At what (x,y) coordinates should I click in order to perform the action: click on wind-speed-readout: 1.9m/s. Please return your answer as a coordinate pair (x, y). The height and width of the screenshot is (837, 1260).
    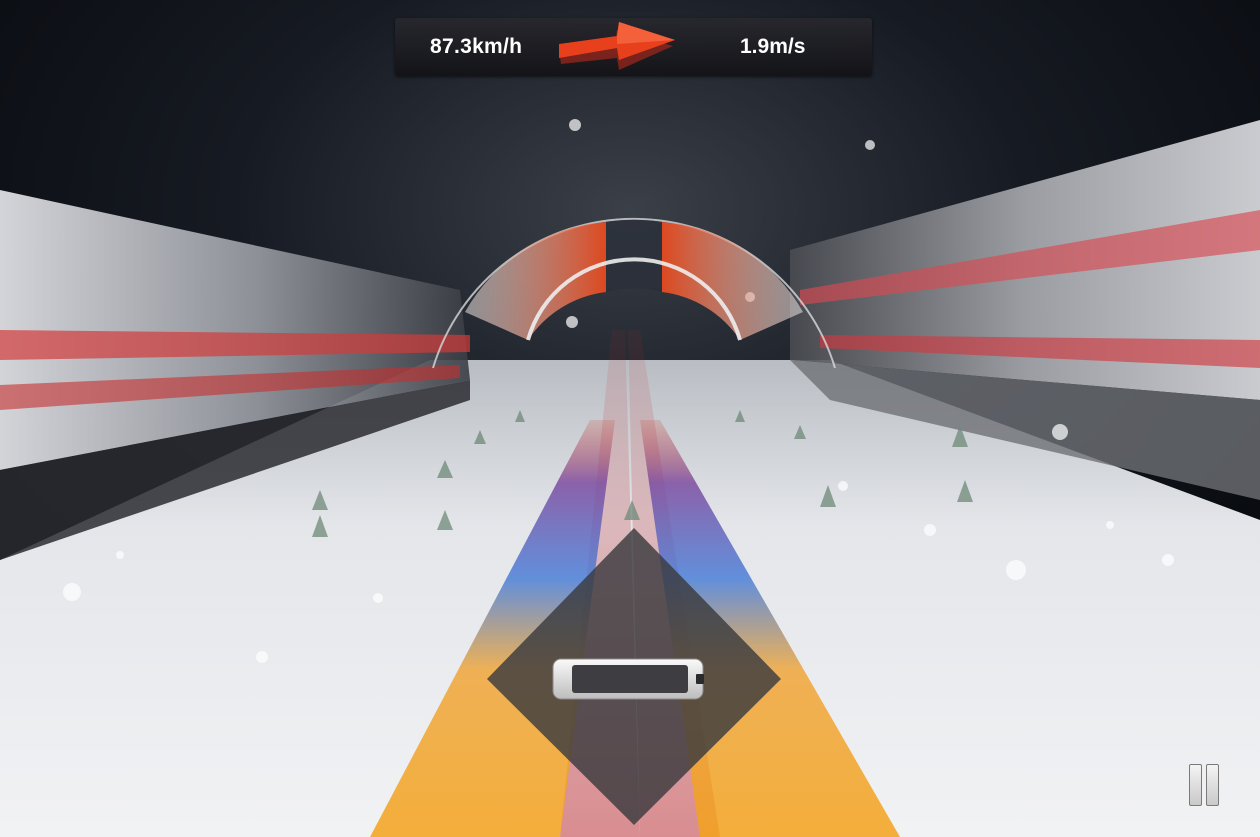
    Looking at the image, I should click on (773, 46).